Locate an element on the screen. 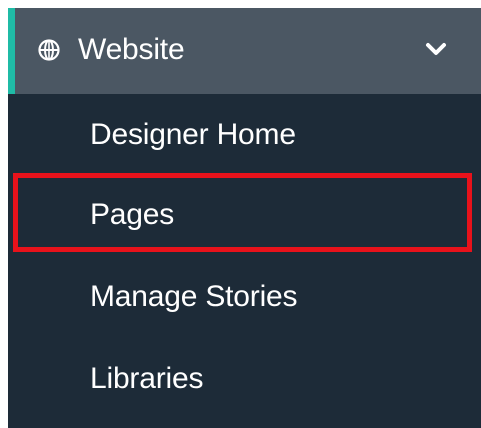 This screenshot has width=481, height=428. menu-item-label: Manage Stories is located at coordinates (194, 296).